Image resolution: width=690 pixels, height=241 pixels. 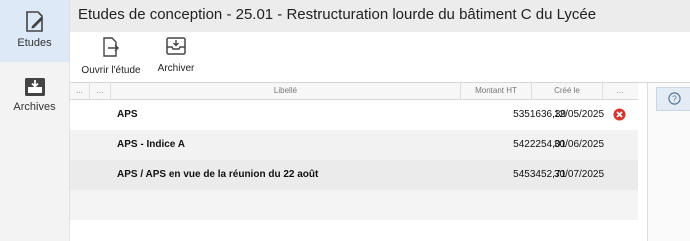 What do you see at coordinates (111, 47) in the screenshot?
I see `open-document-icon` at bounding box center [111, 47].